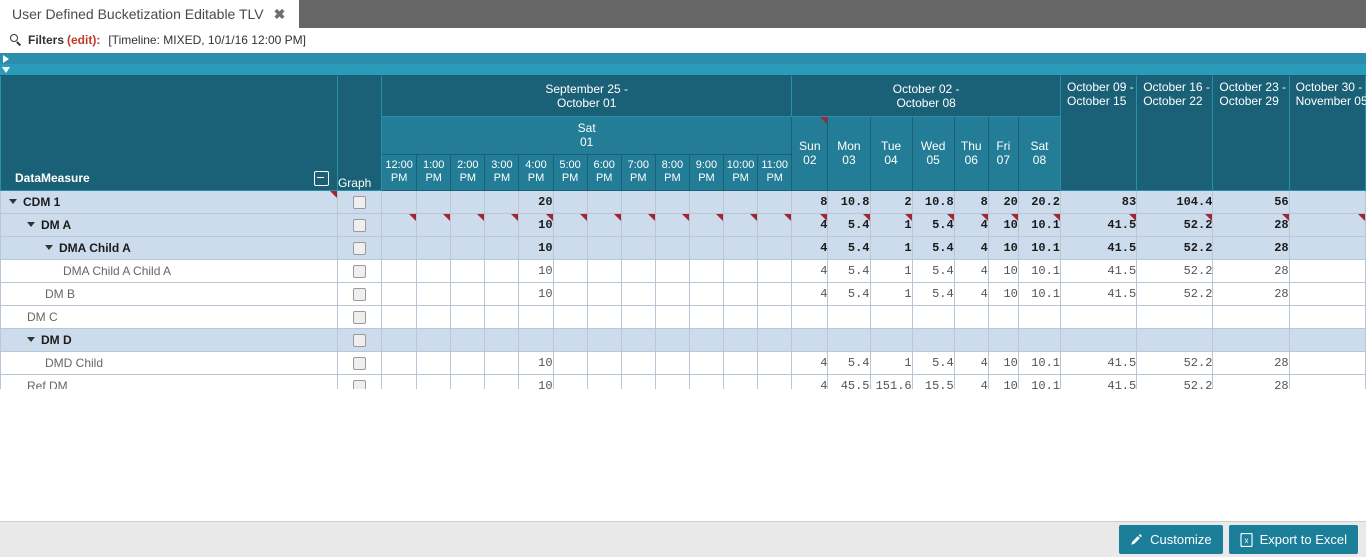 This screenshot has height=557, width=1366. Describe the element at coordinates (1293, 539) in the screenshot. I see `export-to-excel-button: x Export to Excel` at that location.